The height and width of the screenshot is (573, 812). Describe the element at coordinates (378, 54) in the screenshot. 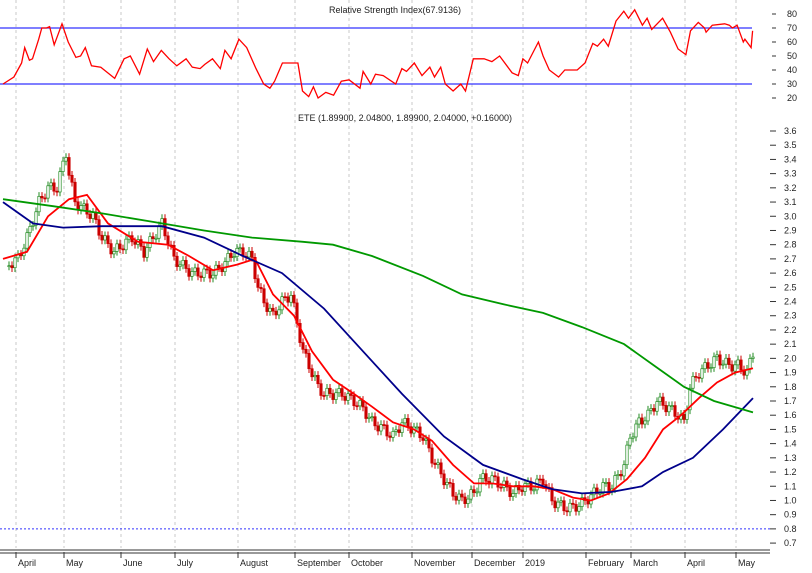

I see `rsi-line` at that location.